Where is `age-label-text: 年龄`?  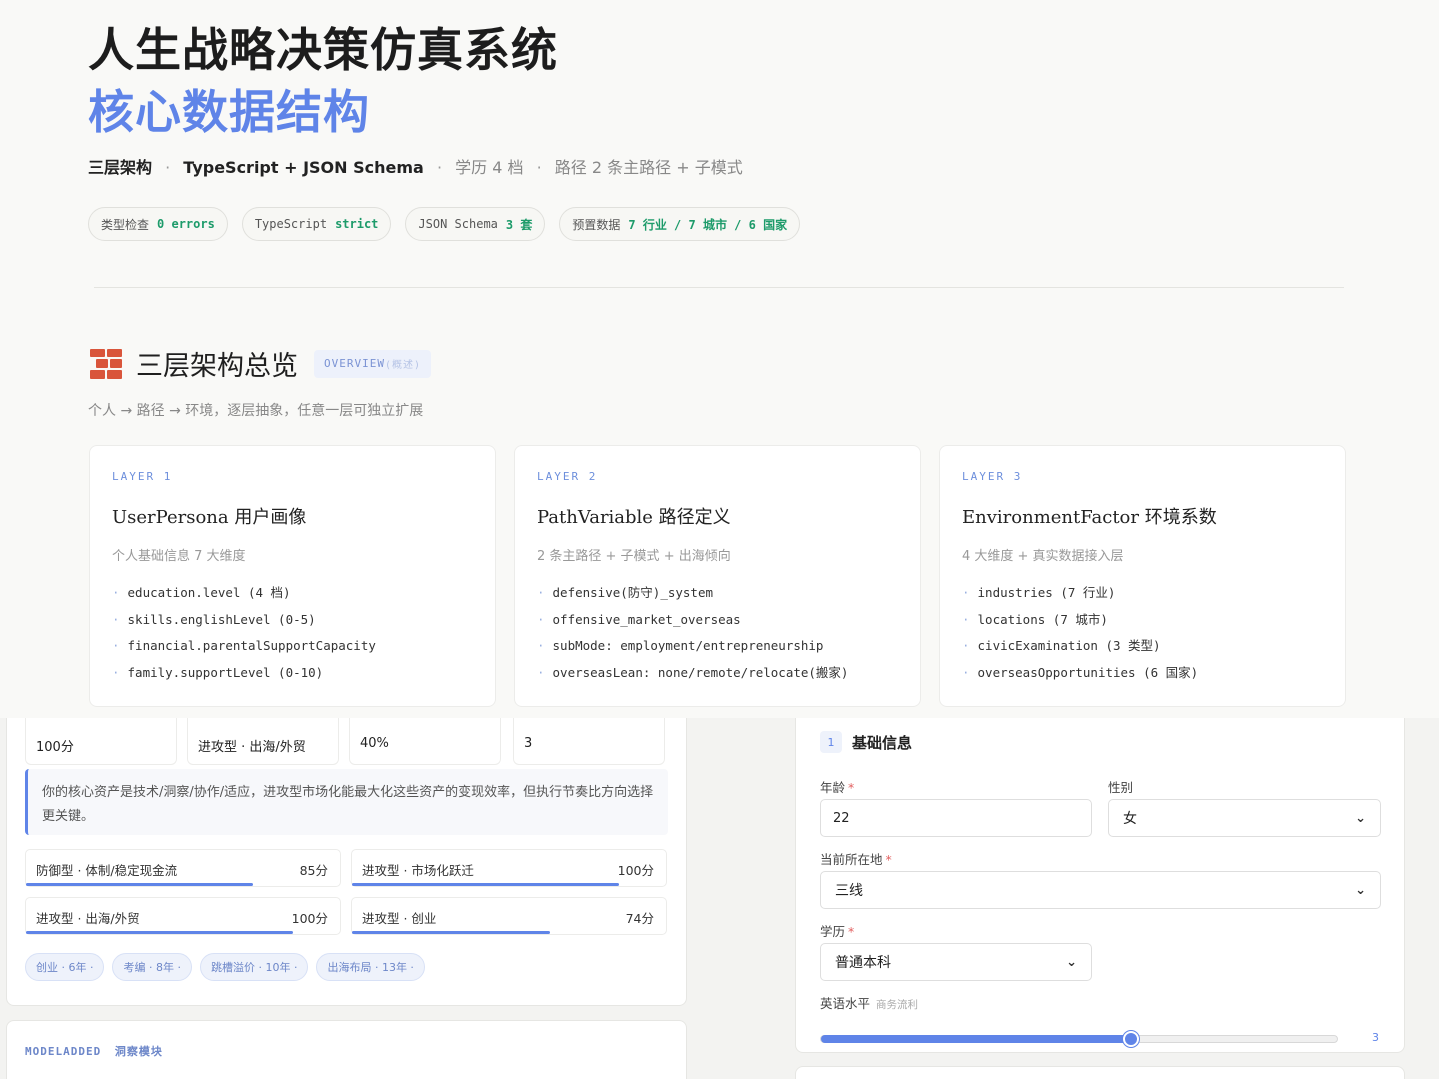 age-label-text: 年龄 is located at coordinates (833, 787).